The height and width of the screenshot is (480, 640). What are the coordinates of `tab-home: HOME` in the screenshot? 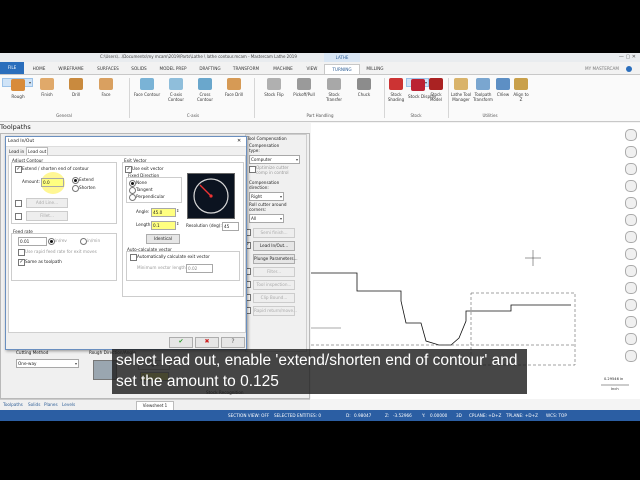 It's located at (39, 68).